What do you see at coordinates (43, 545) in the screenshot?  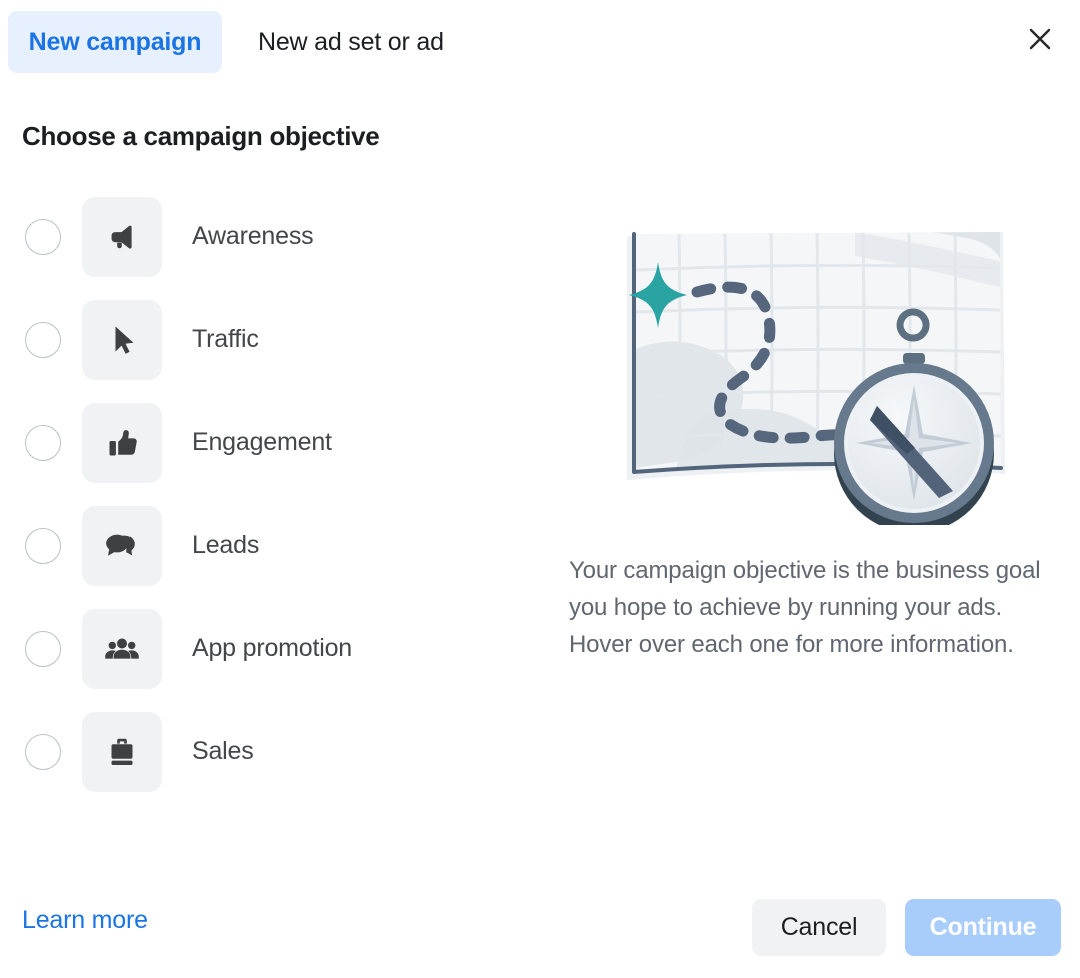 I see `radio-leads` at bounding box center [43, 545].